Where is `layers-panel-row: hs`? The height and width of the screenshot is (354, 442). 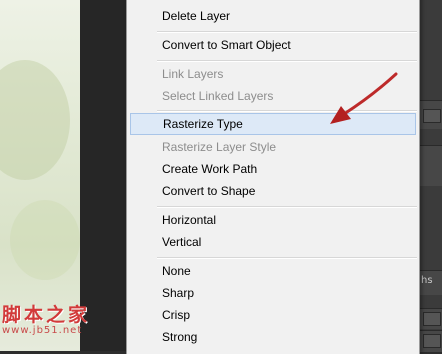 layers-panel-row: hs is located at coordinates (430, 282).